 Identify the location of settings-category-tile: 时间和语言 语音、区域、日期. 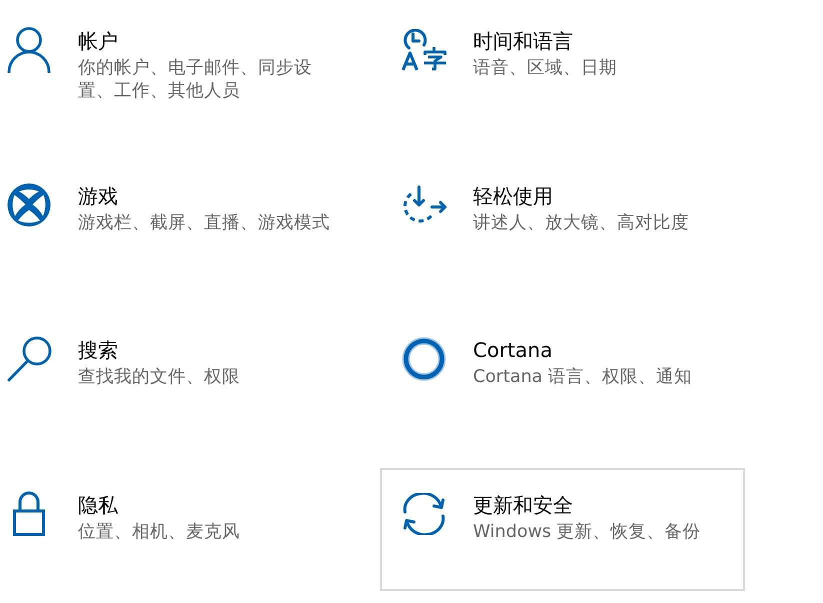
(562, 65).